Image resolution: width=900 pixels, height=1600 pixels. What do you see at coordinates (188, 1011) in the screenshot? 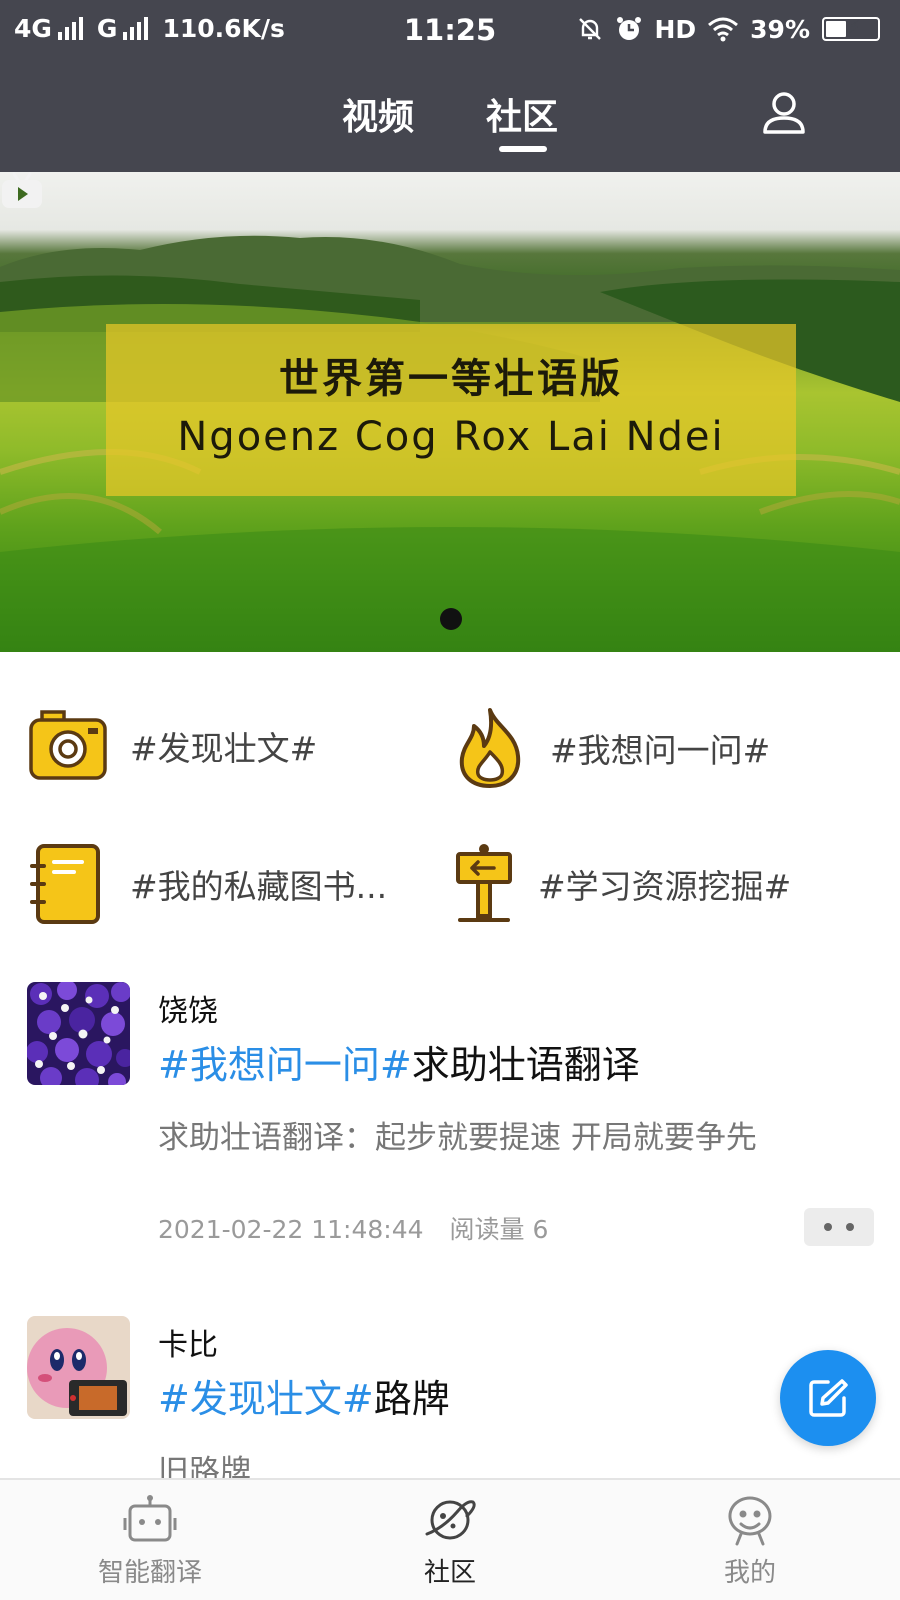
I see `post-author: 饶饶` at bounding box center [188, 1011].